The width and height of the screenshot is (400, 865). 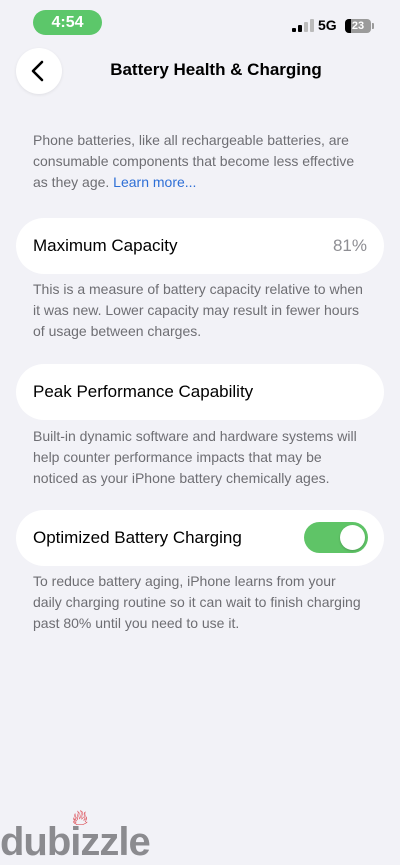 What do you see at coordinates (137, 537) in the screenshot?
I see `optimized-charging-label: Optimized Battery Charging` at bounding box center [137, 537].